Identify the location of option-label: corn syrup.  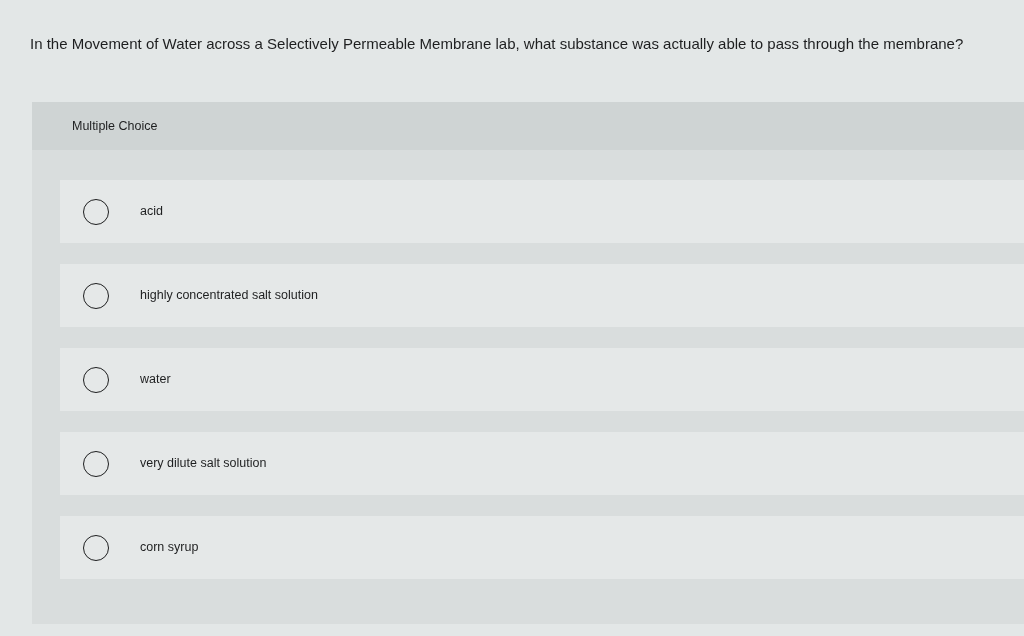
(169, 548).